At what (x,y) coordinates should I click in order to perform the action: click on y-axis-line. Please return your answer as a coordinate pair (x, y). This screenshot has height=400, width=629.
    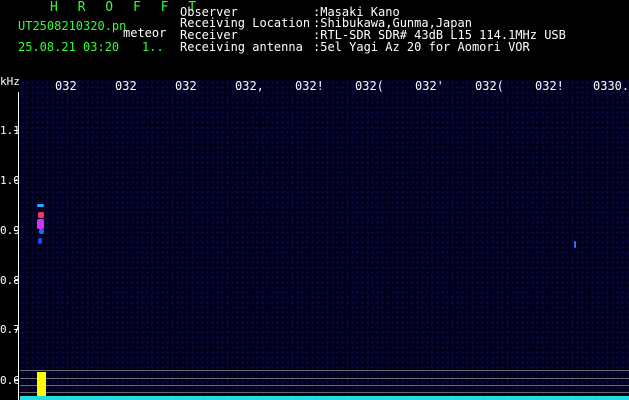
    Looking at the image, I should click on (18, 246).